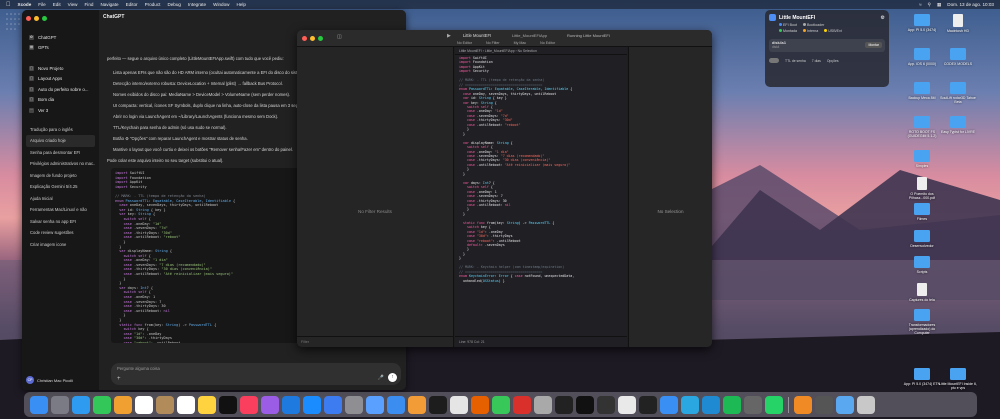  I want to click on desktop-icon: O Poemito dos Pilhasz...000.pdf, so click(922, 188).